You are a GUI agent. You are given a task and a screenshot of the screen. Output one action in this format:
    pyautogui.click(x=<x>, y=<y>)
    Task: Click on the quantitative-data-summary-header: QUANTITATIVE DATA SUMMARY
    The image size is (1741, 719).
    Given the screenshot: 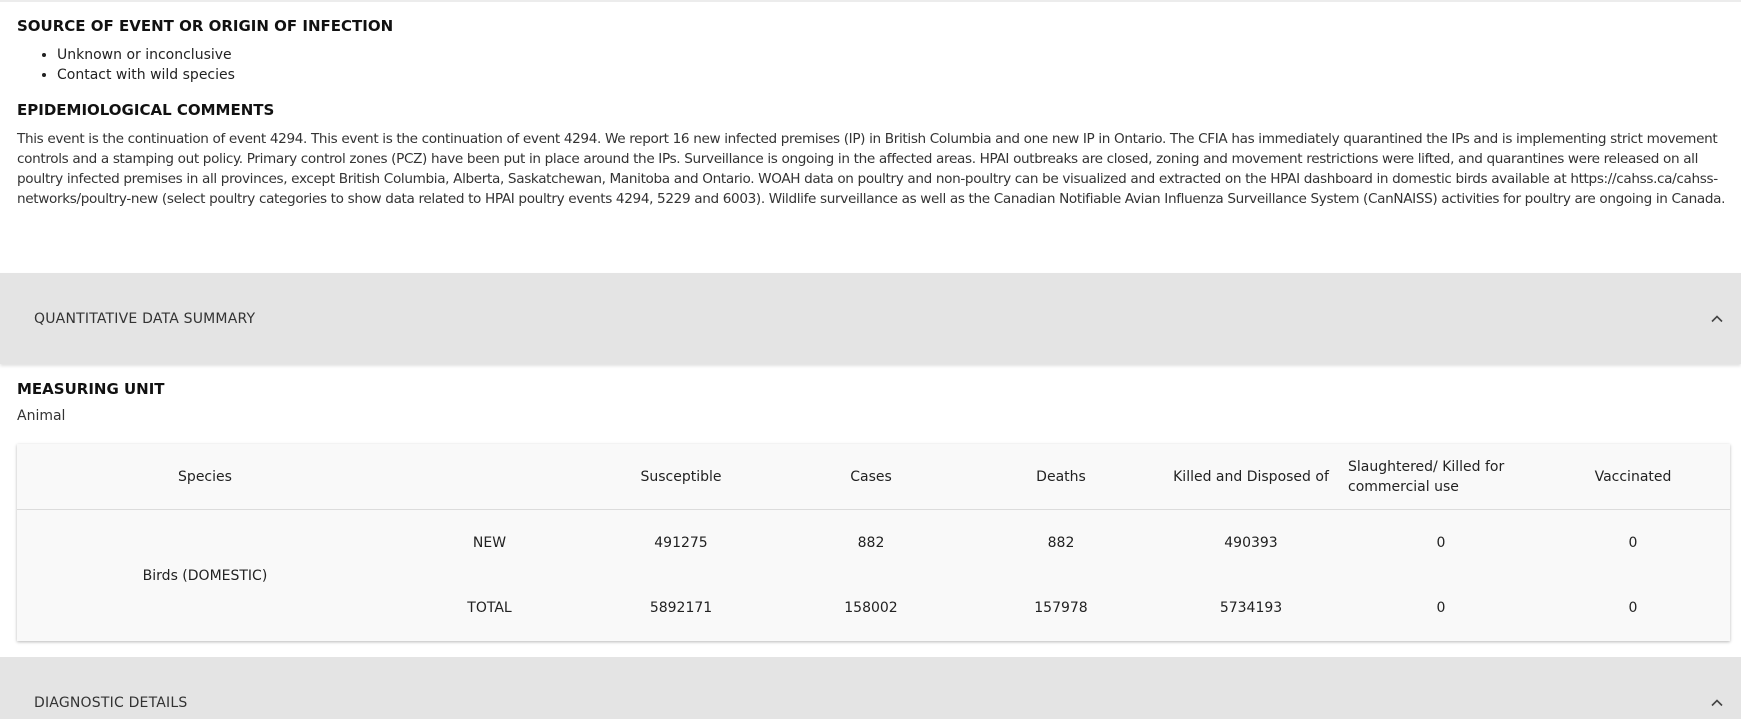 What is the action you would take?
    pyautogui.click(x=870, y=318)
    